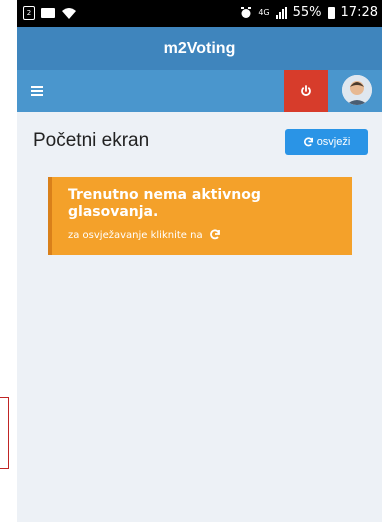 The height and width of the screenshot is (522, 388). What do you see at coordinates (264, 12) in the screenshot?
I see `network-label: 4G` at bounding box center [264, 12].